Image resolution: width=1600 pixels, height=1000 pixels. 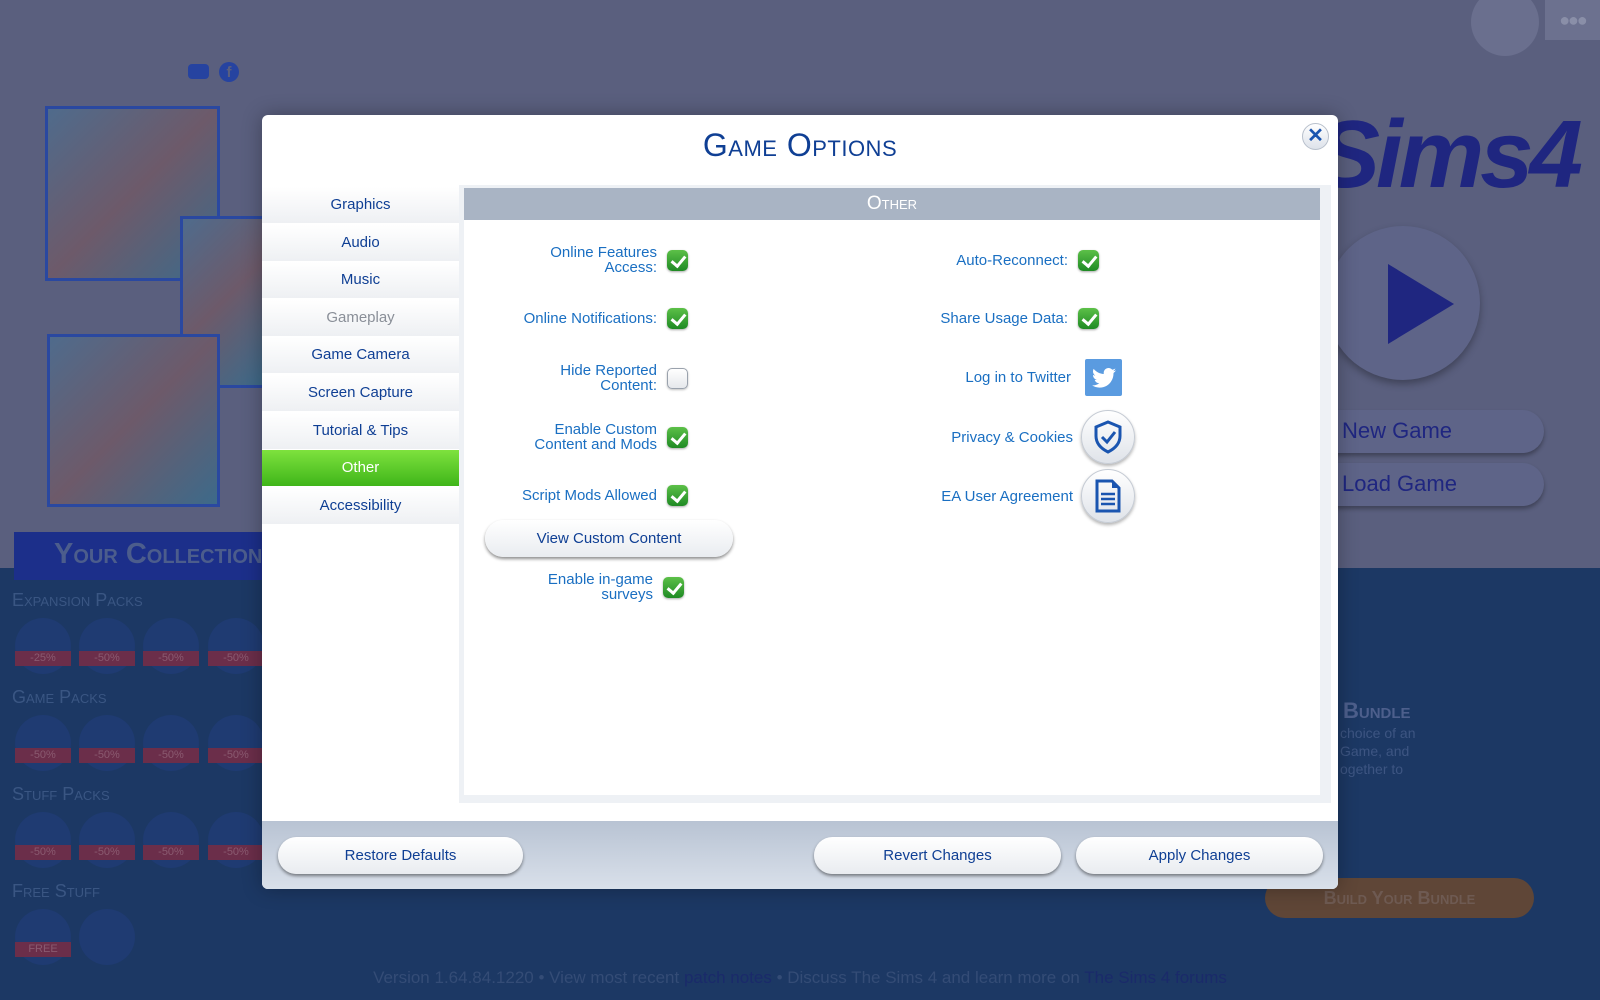 I want to click on nav-item-accessibility: Accessibility, so click(x=360, y=505).